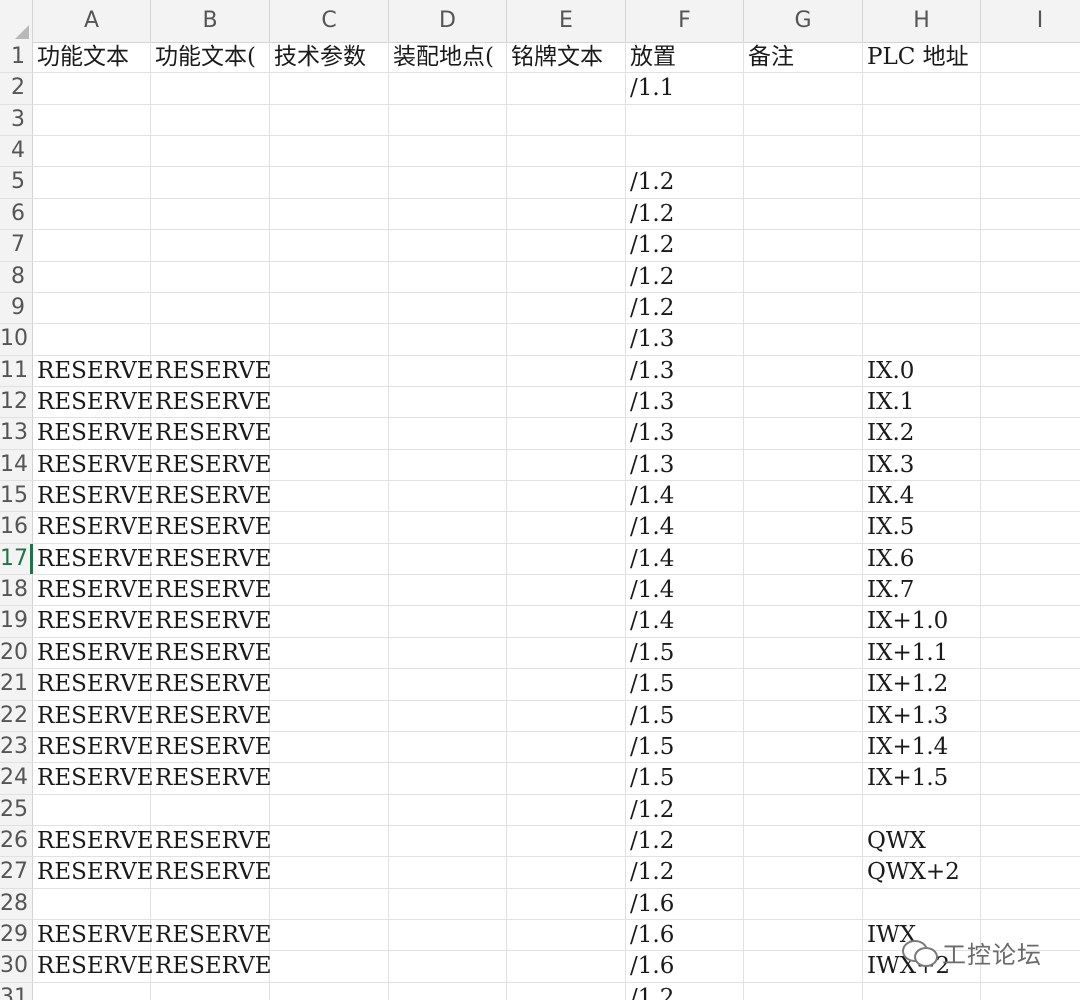 The width and height of the screenshot is (1080, 1000). Describe the element at coordinates (16, 433) in the screenshot. I see `row-header: 13` at that location.